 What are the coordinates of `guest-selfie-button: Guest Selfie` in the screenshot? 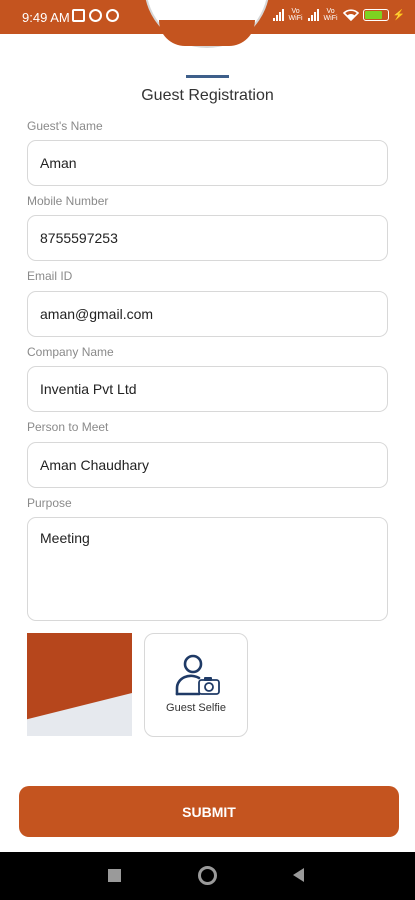 It's located at (196, 685).